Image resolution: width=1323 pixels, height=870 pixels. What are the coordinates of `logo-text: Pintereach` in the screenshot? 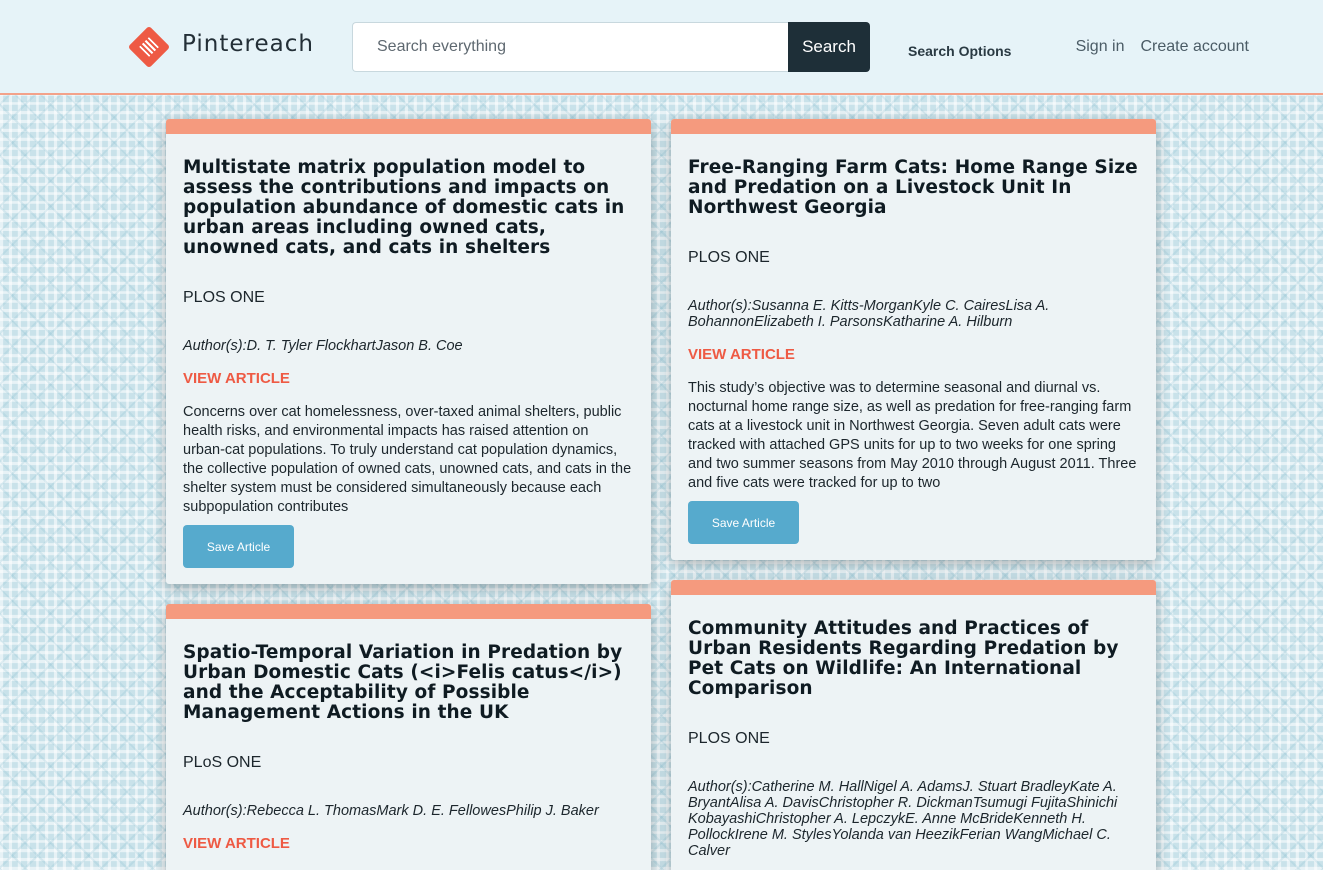 It's located at (248, 44).